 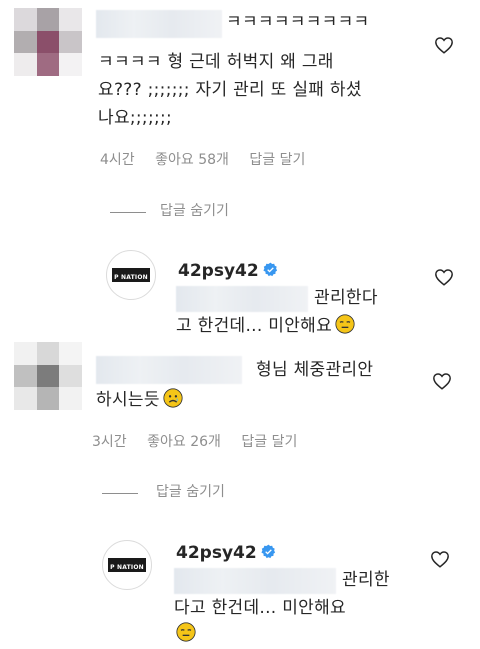 What do you see at coordinates (184, 442) in the screenshot?
I see `comment-likes: 좋아요 26개` at bounding box center [184, 442].